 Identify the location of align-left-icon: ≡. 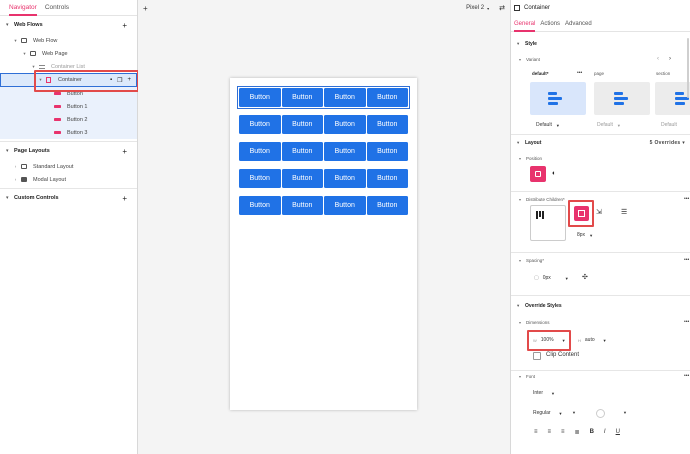
(536, 432).